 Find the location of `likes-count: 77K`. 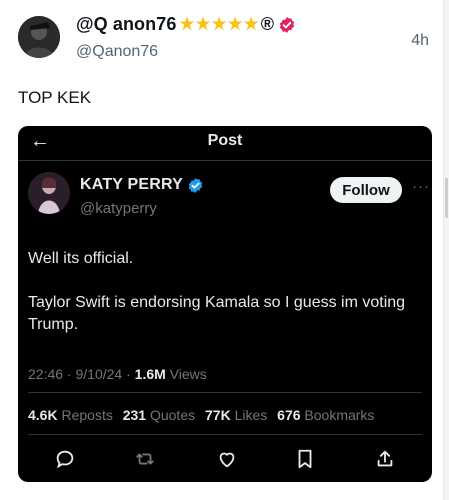

likes-count: 77K is located at coordinates (218, 415).